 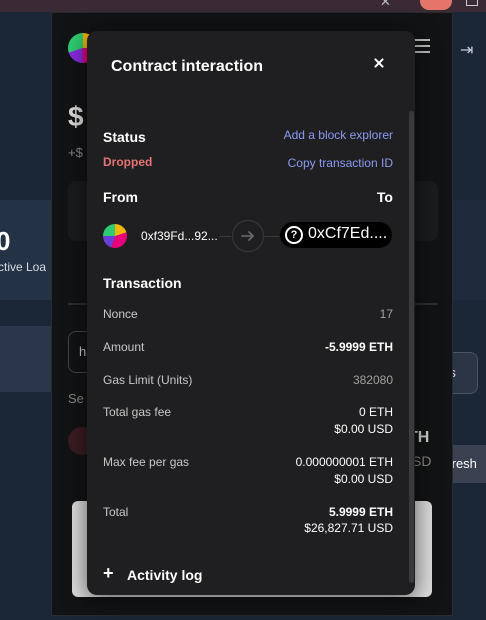 I want to click on total-label: Total, so click(x=116, y=512).